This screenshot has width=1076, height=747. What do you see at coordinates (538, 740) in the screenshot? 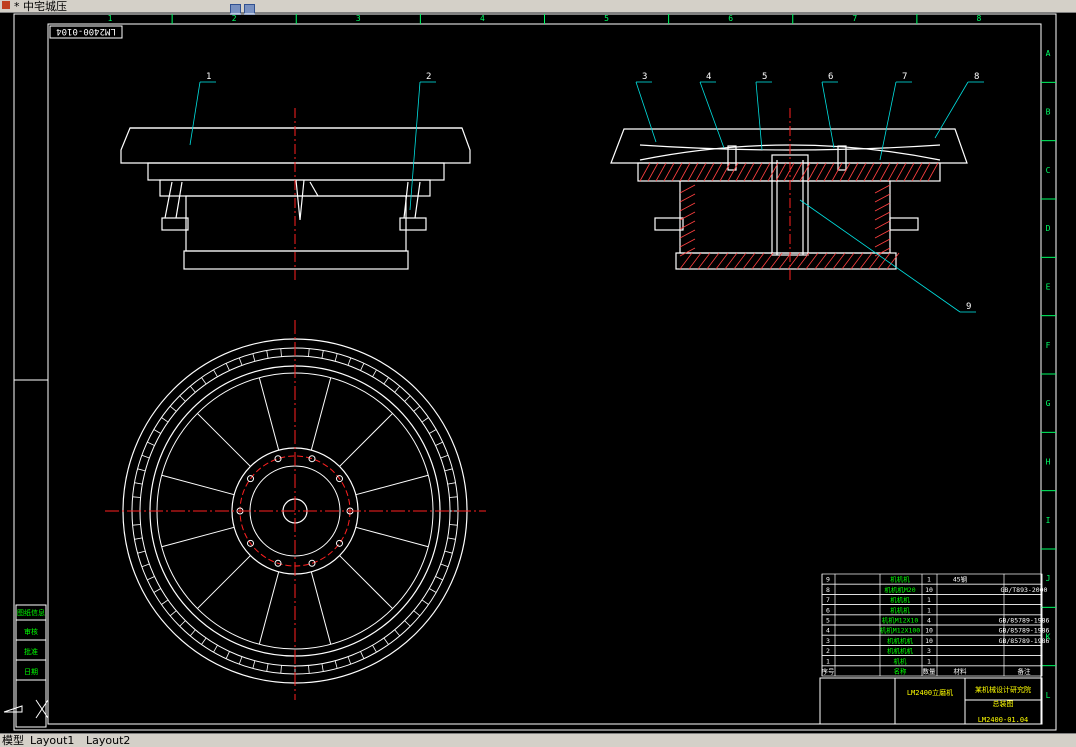
I see `layout-tabs: 模型 Layout1 Layout2` at bounding box center [538, 740].